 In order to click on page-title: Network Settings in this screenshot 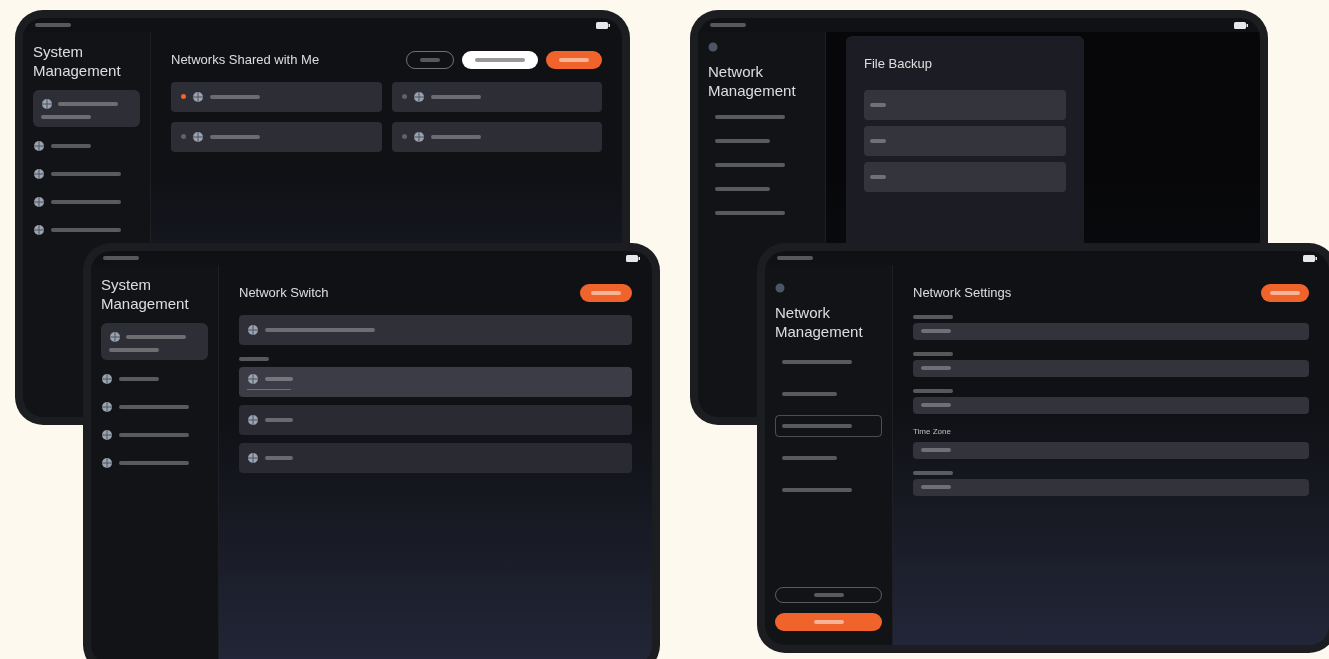, I will do `click(962, 293)`.